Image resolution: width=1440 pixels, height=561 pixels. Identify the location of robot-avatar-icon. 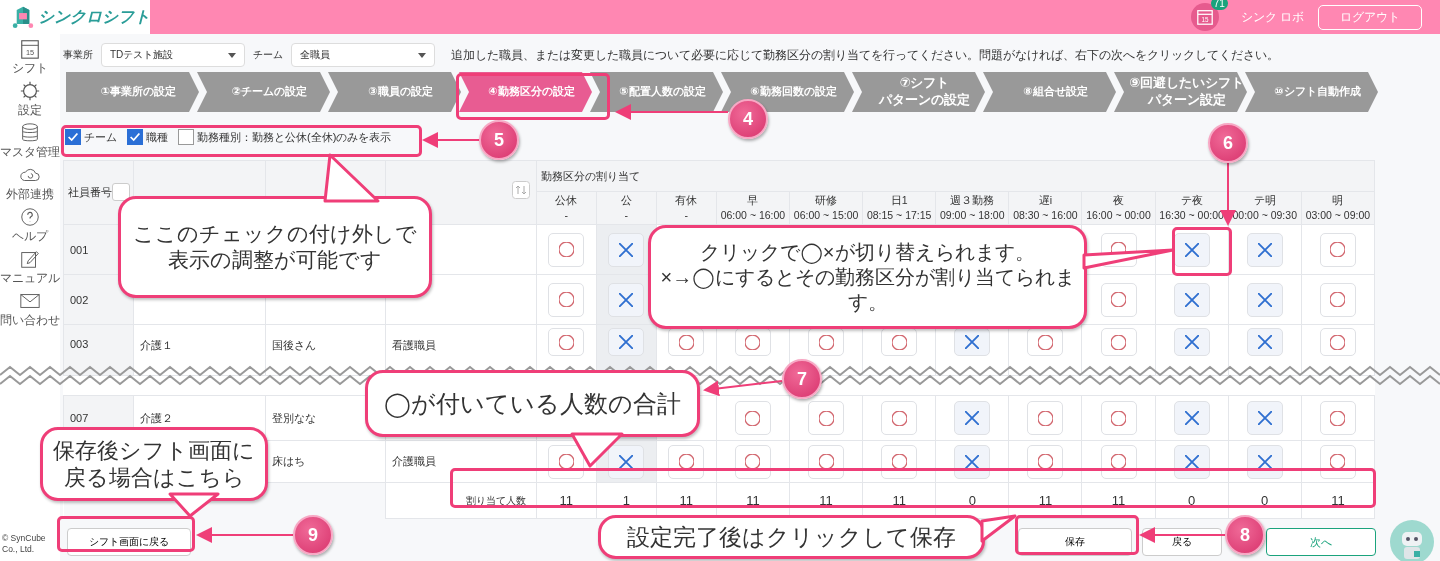
(1412, 540).